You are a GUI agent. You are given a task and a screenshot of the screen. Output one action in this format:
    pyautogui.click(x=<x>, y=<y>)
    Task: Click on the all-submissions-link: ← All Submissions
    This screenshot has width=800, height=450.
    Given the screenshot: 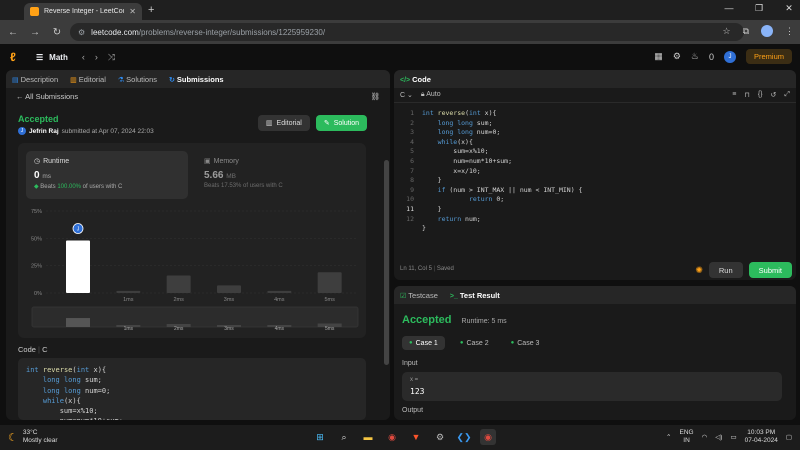 What is the action you would take?
    pyautogui.click(x=47, y=96)
    